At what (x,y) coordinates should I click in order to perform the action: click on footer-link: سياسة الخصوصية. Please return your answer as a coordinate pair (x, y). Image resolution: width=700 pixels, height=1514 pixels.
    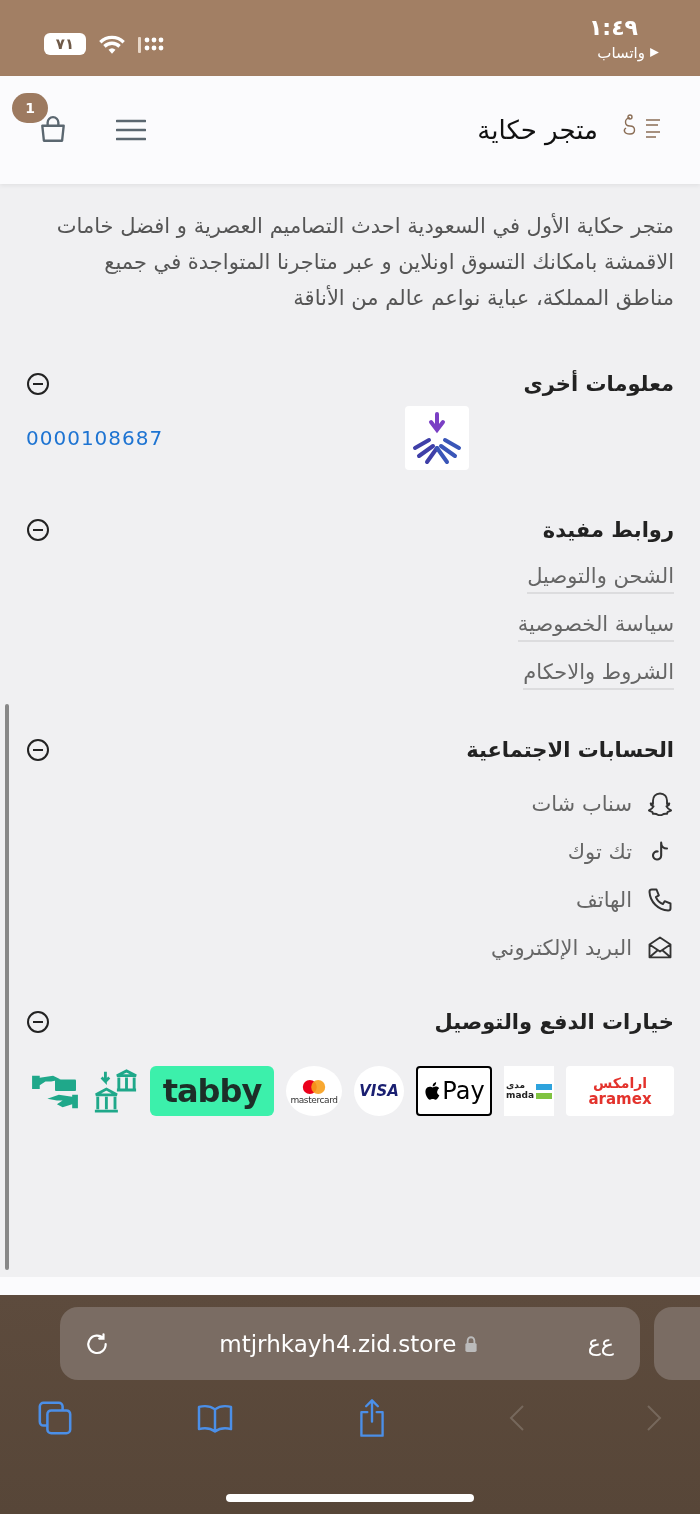
    Looking at the image, I should click on (595, 627).